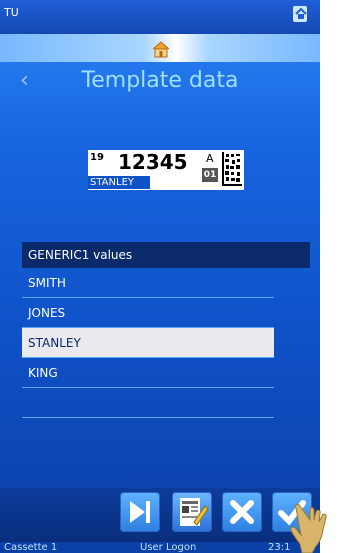 Image resolution: width=340 pixels, height=553 pixels. What do you see at coordinates (210, 175) in the screenshot?
I see `label-code-box: 01` at bounding box center [210, 175].